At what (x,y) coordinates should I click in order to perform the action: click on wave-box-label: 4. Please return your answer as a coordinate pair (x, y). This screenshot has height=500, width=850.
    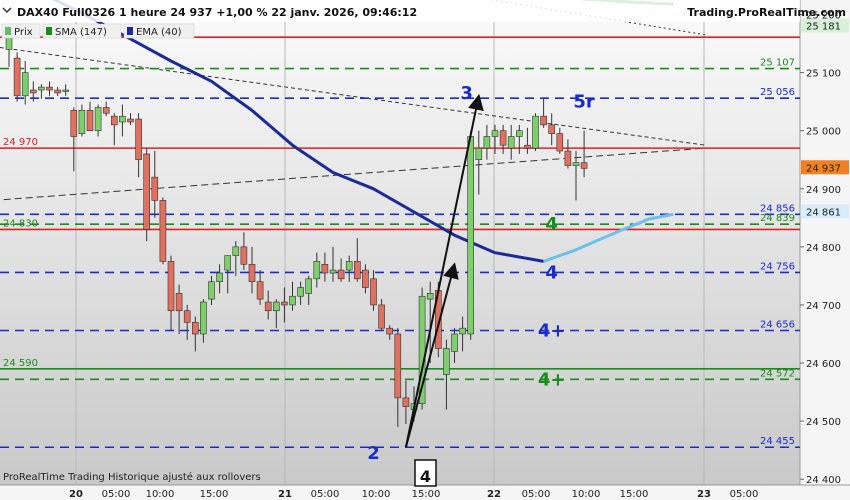
    Looking at the image, I should click on (425, 476).